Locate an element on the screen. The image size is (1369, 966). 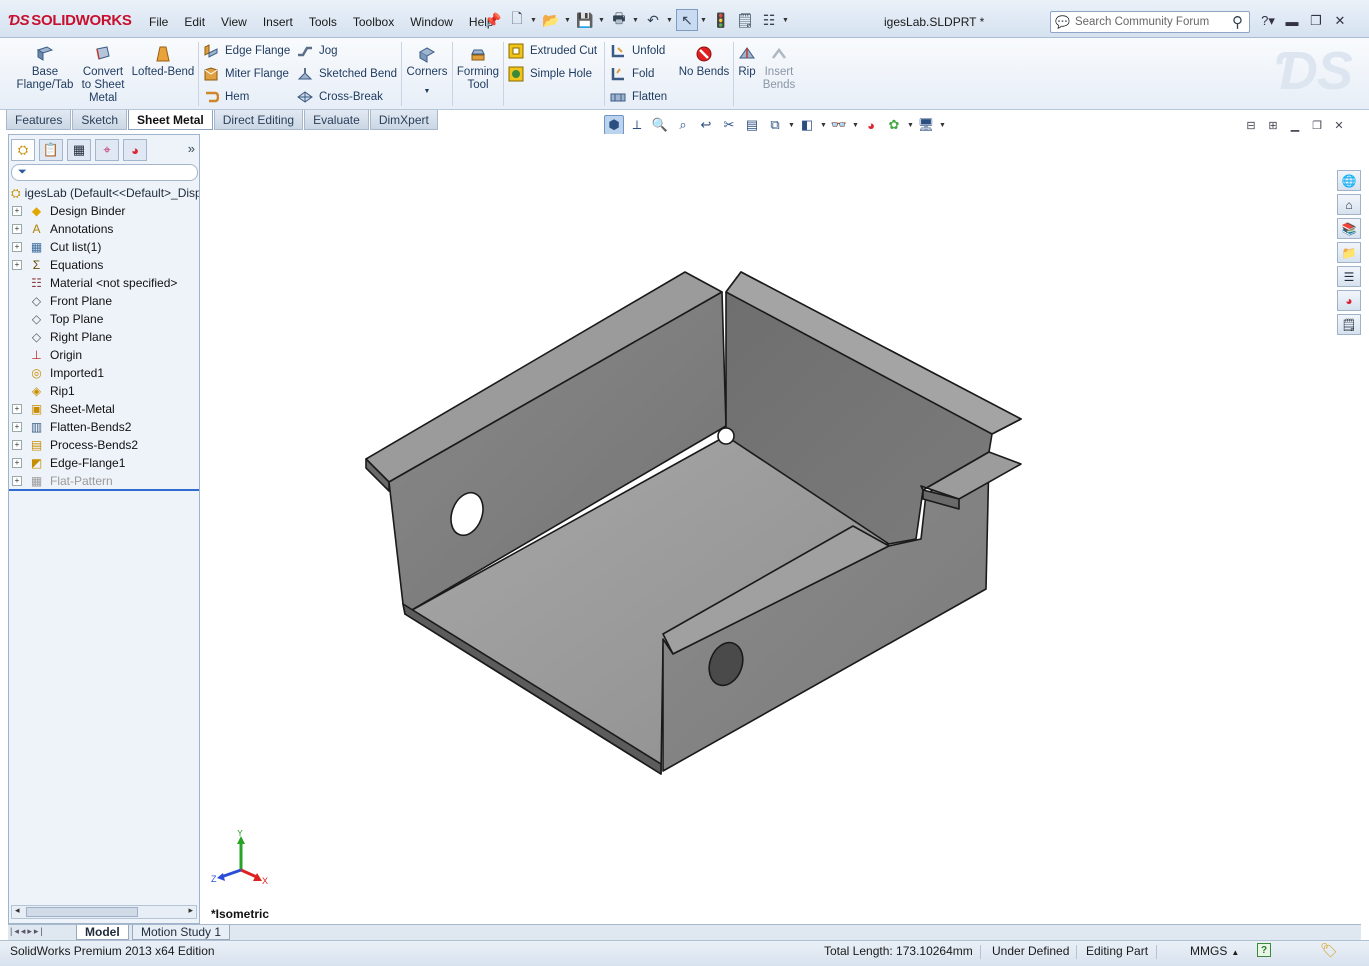
edit-appearance-icon: ◕ is located at coordinates (871, 125).